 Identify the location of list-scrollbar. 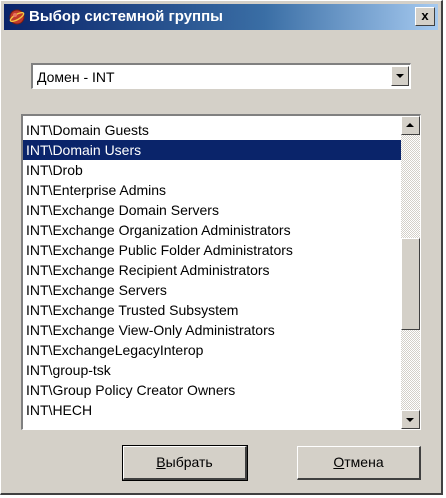
(410, 272).